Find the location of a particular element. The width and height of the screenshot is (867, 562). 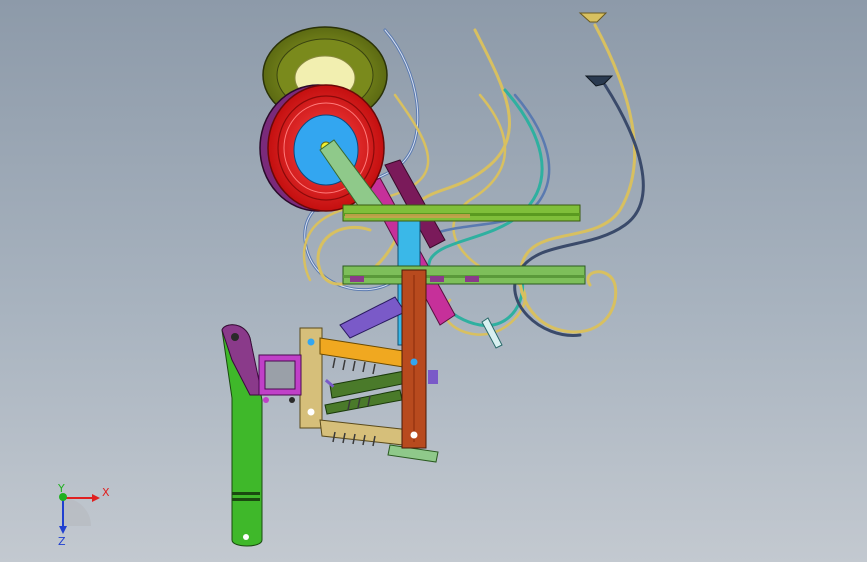

y-axis-label: Y is located at coordinates (61, 488).